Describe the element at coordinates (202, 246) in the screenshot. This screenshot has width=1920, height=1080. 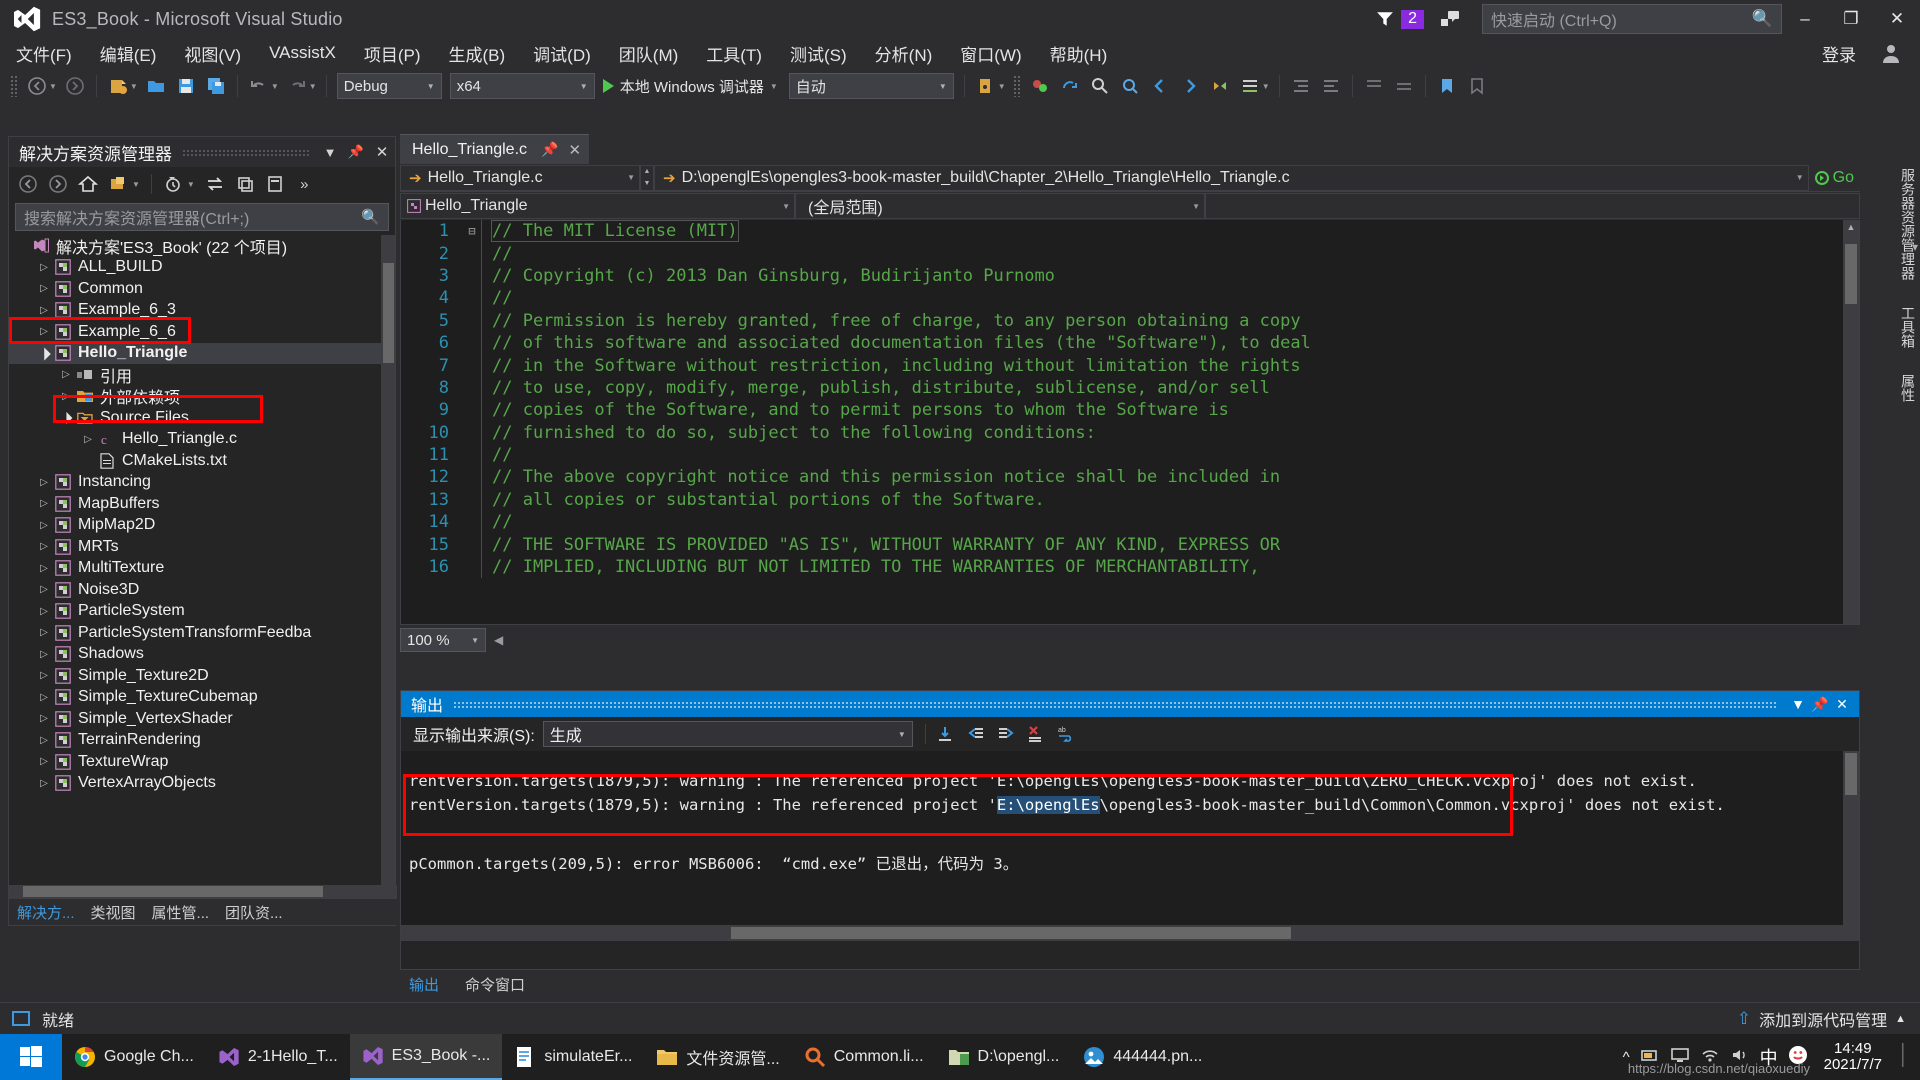
I see `tree-item: 解决方案'ES3_Book' (22 个项目)` at that location.